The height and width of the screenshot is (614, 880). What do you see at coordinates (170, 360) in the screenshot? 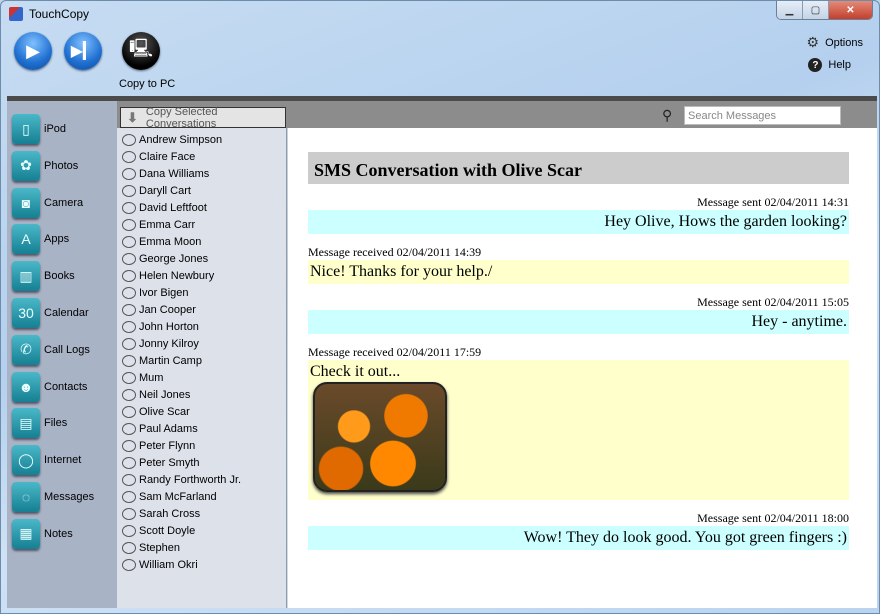
I see `contact-name: Martin Camp` at bounding box center [170, 360].